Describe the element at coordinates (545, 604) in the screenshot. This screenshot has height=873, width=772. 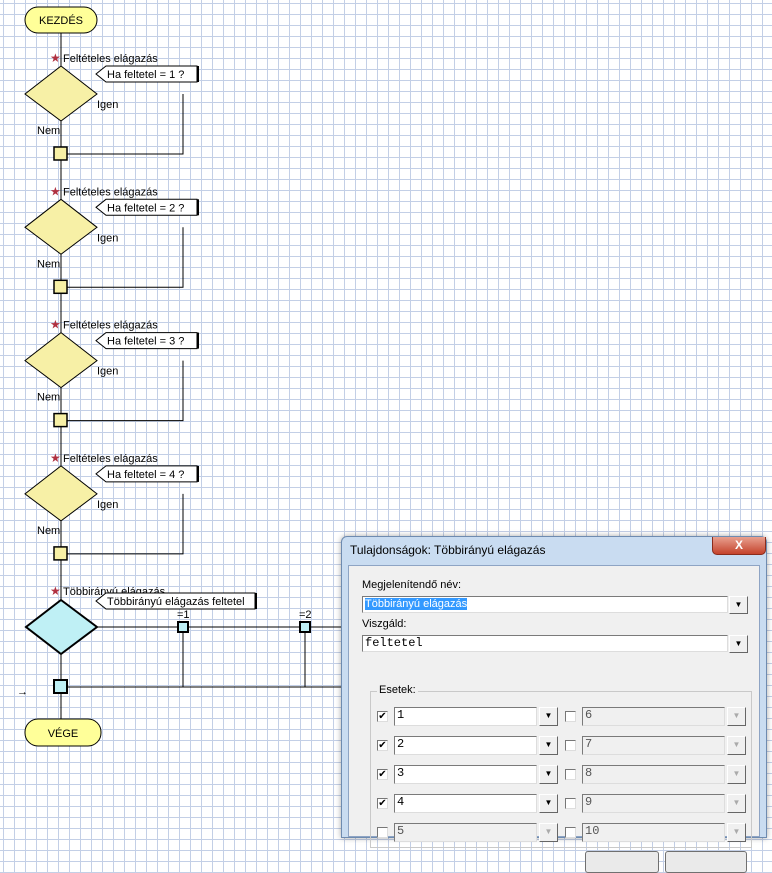
I see `name-input: Többirányú elágazás` at that location.